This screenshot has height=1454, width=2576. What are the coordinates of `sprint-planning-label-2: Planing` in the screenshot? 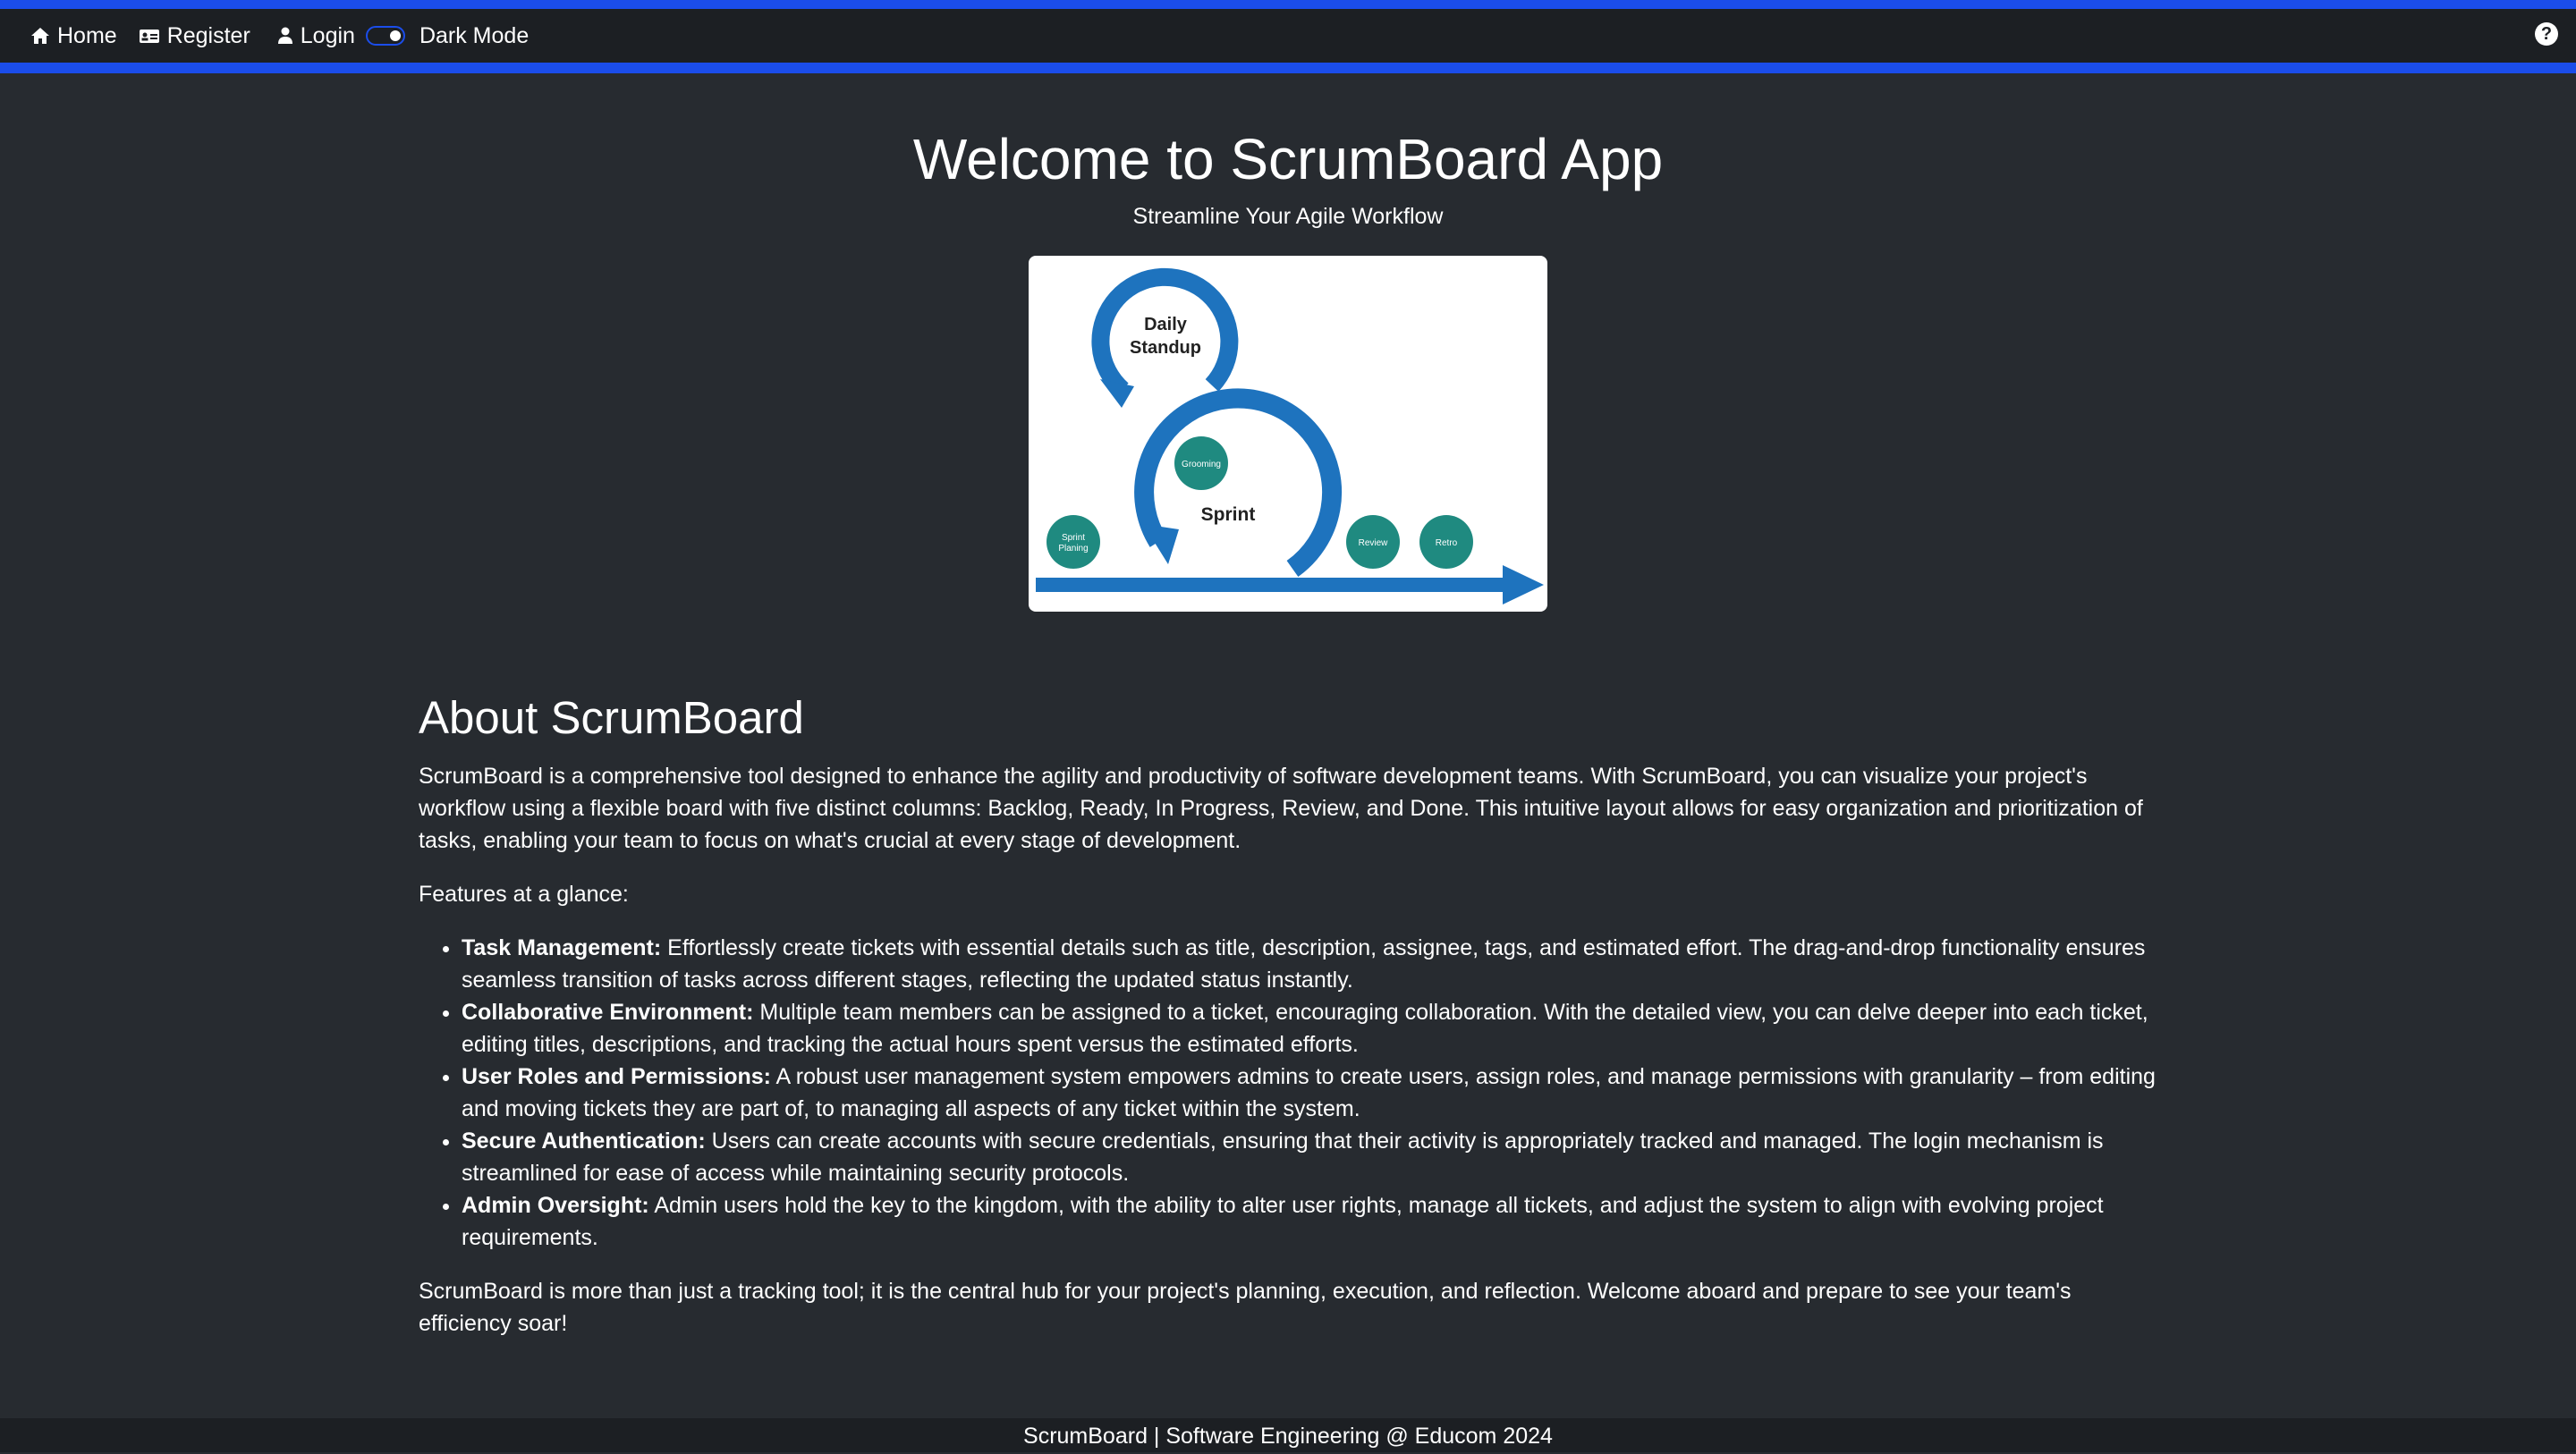 It's located at (1073, 549).